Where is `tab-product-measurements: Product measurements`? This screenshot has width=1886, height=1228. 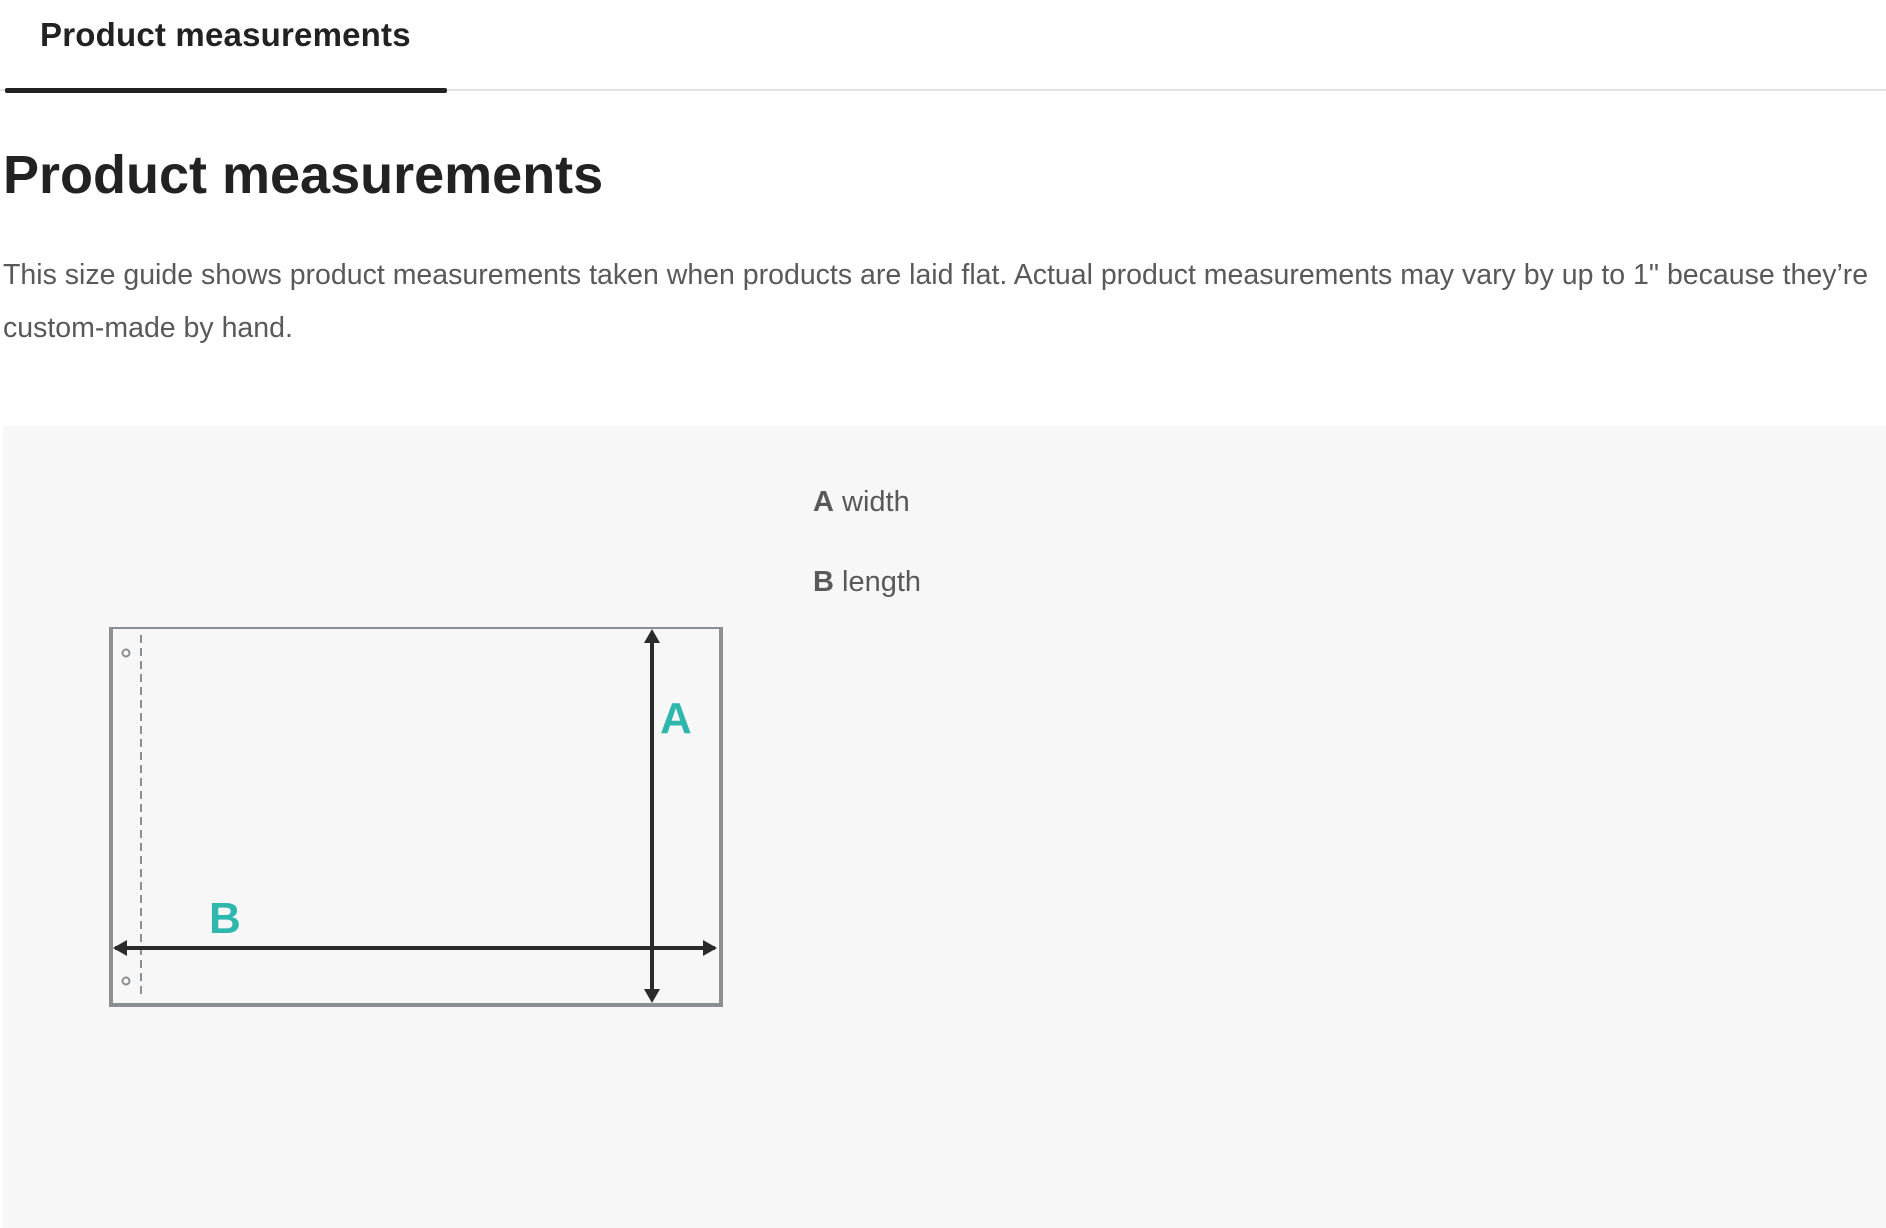
tab-product-measurements: Product measurements is located at coordinates (226, 46).